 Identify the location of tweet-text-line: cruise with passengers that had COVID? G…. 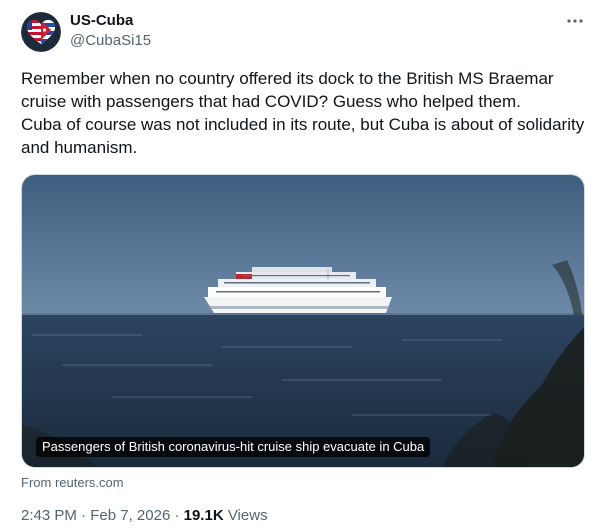
(271, 101).